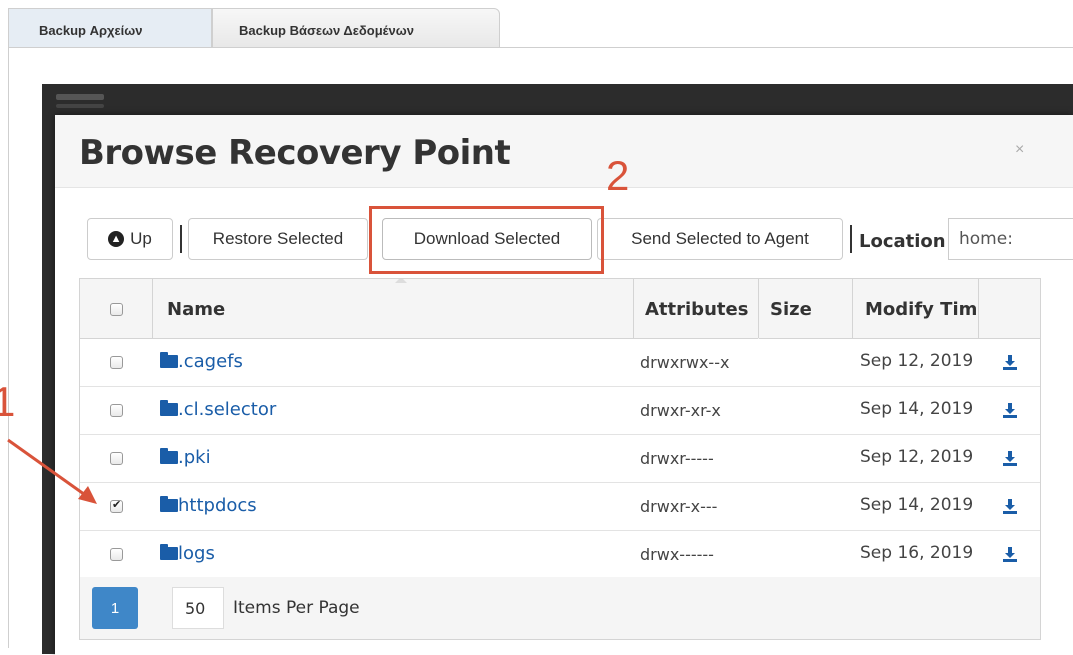  Describe the element at coordinates (217, 505) in the screenshot. I see `file-name-link: httpdocs` at that location.